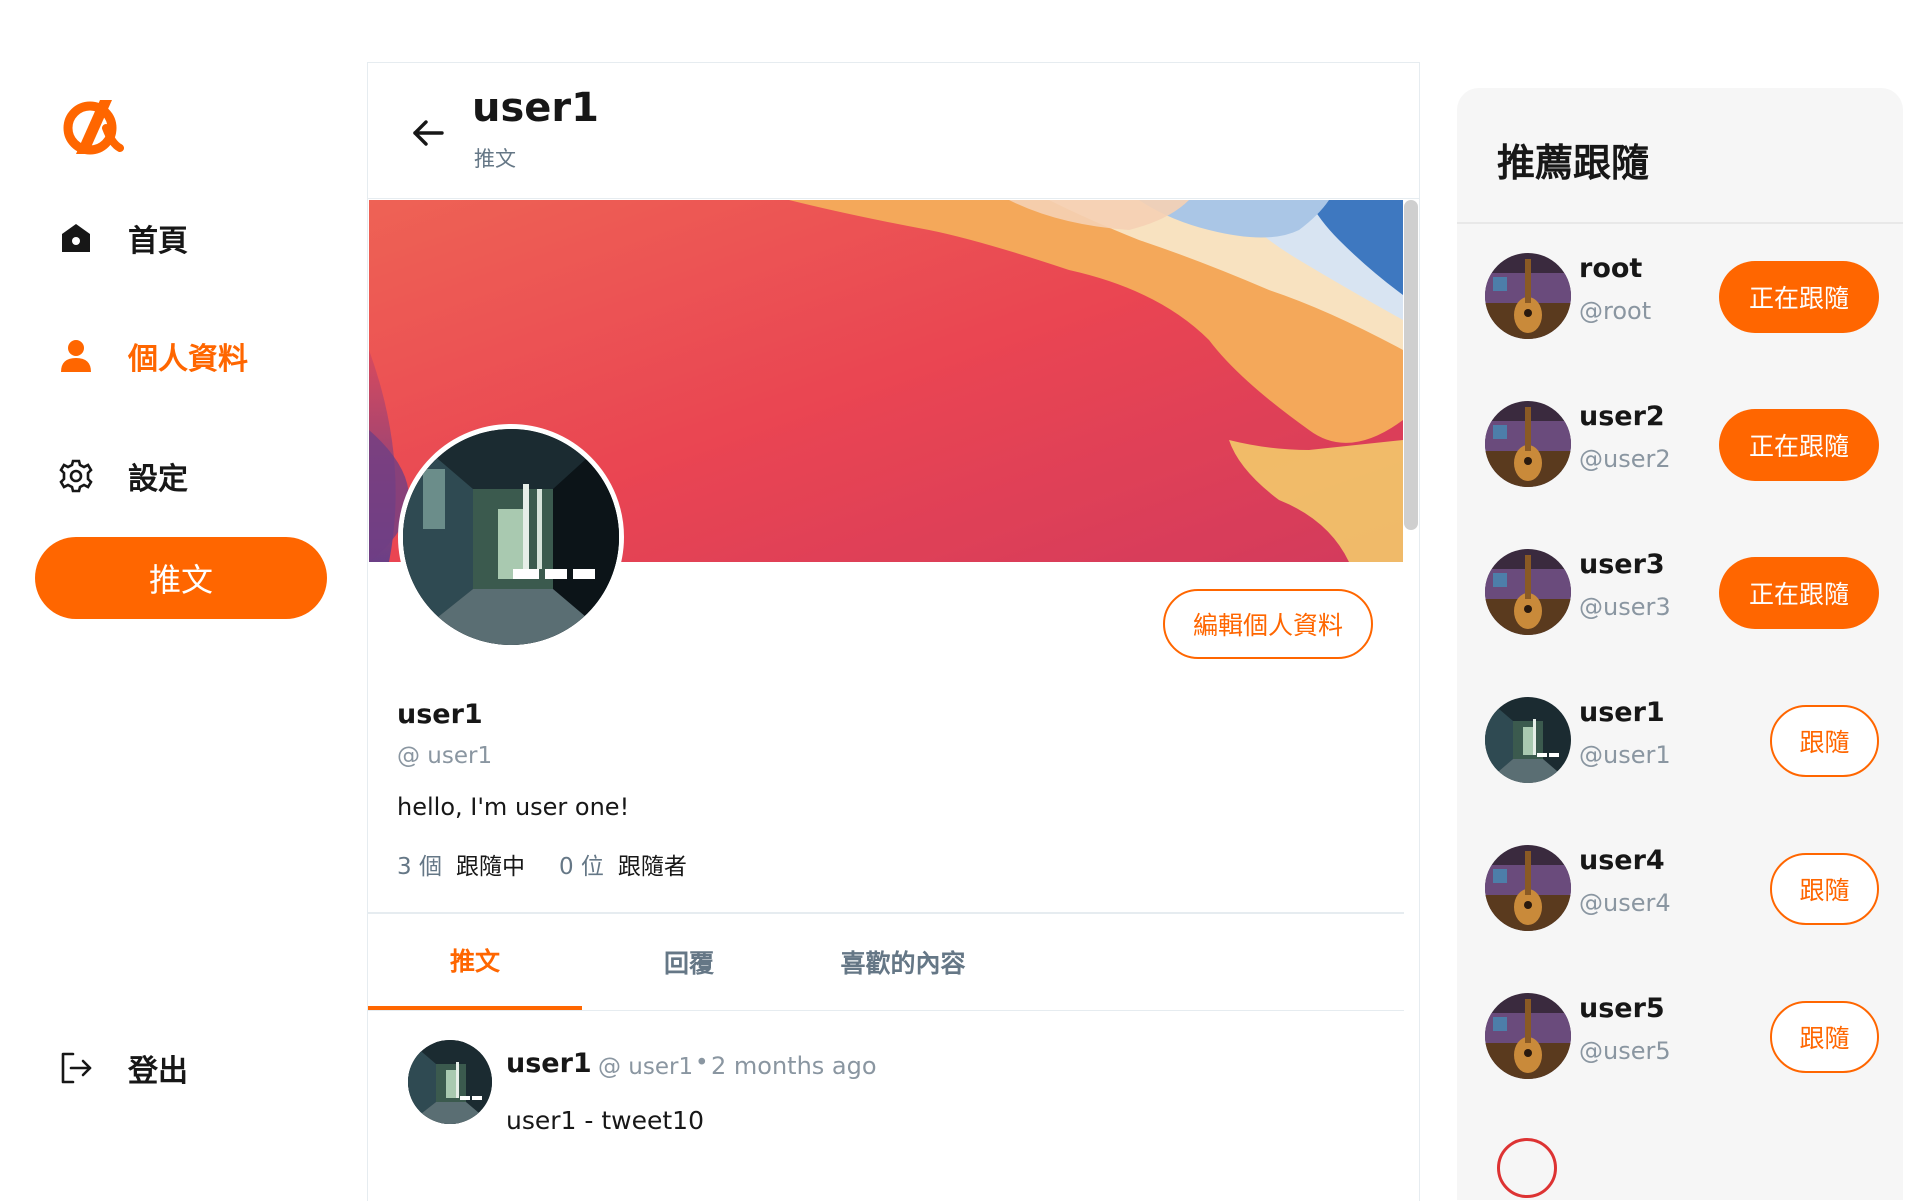 The height and width of the screenshot is (1201, 1920). I want to click on nav-item-label: 個人資料, so click(188, 359).